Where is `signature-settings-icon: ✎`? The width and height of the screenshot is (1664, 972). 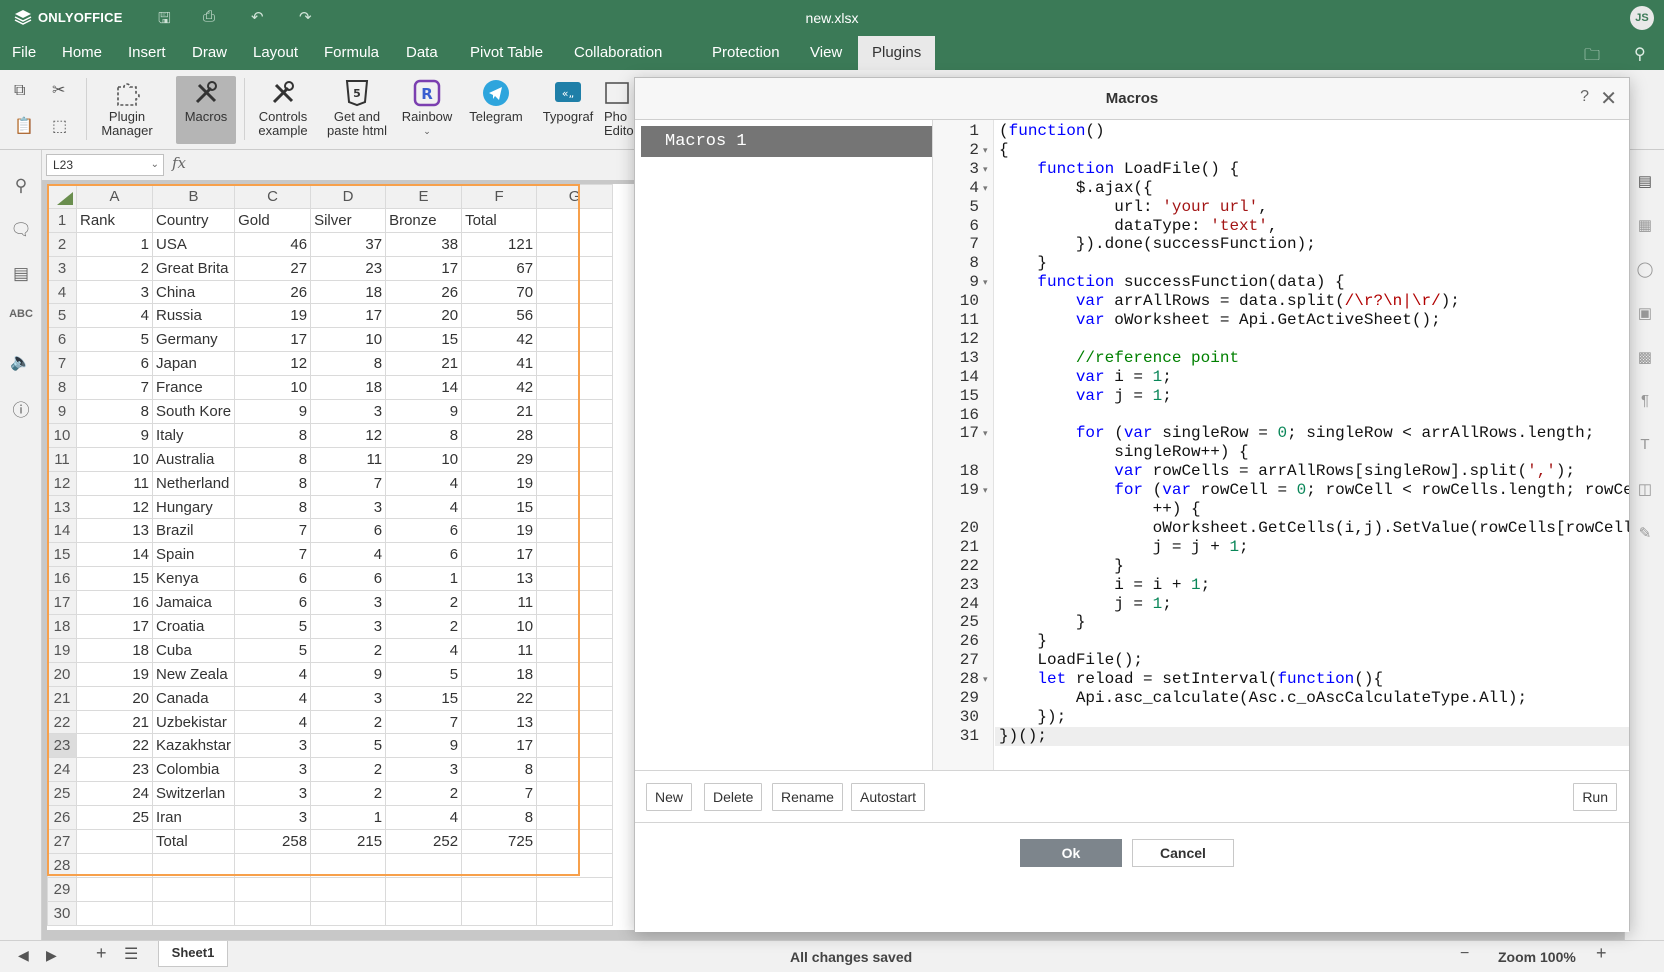 signature-settings-icon: ✎ is located at coordinates (1644, 533).